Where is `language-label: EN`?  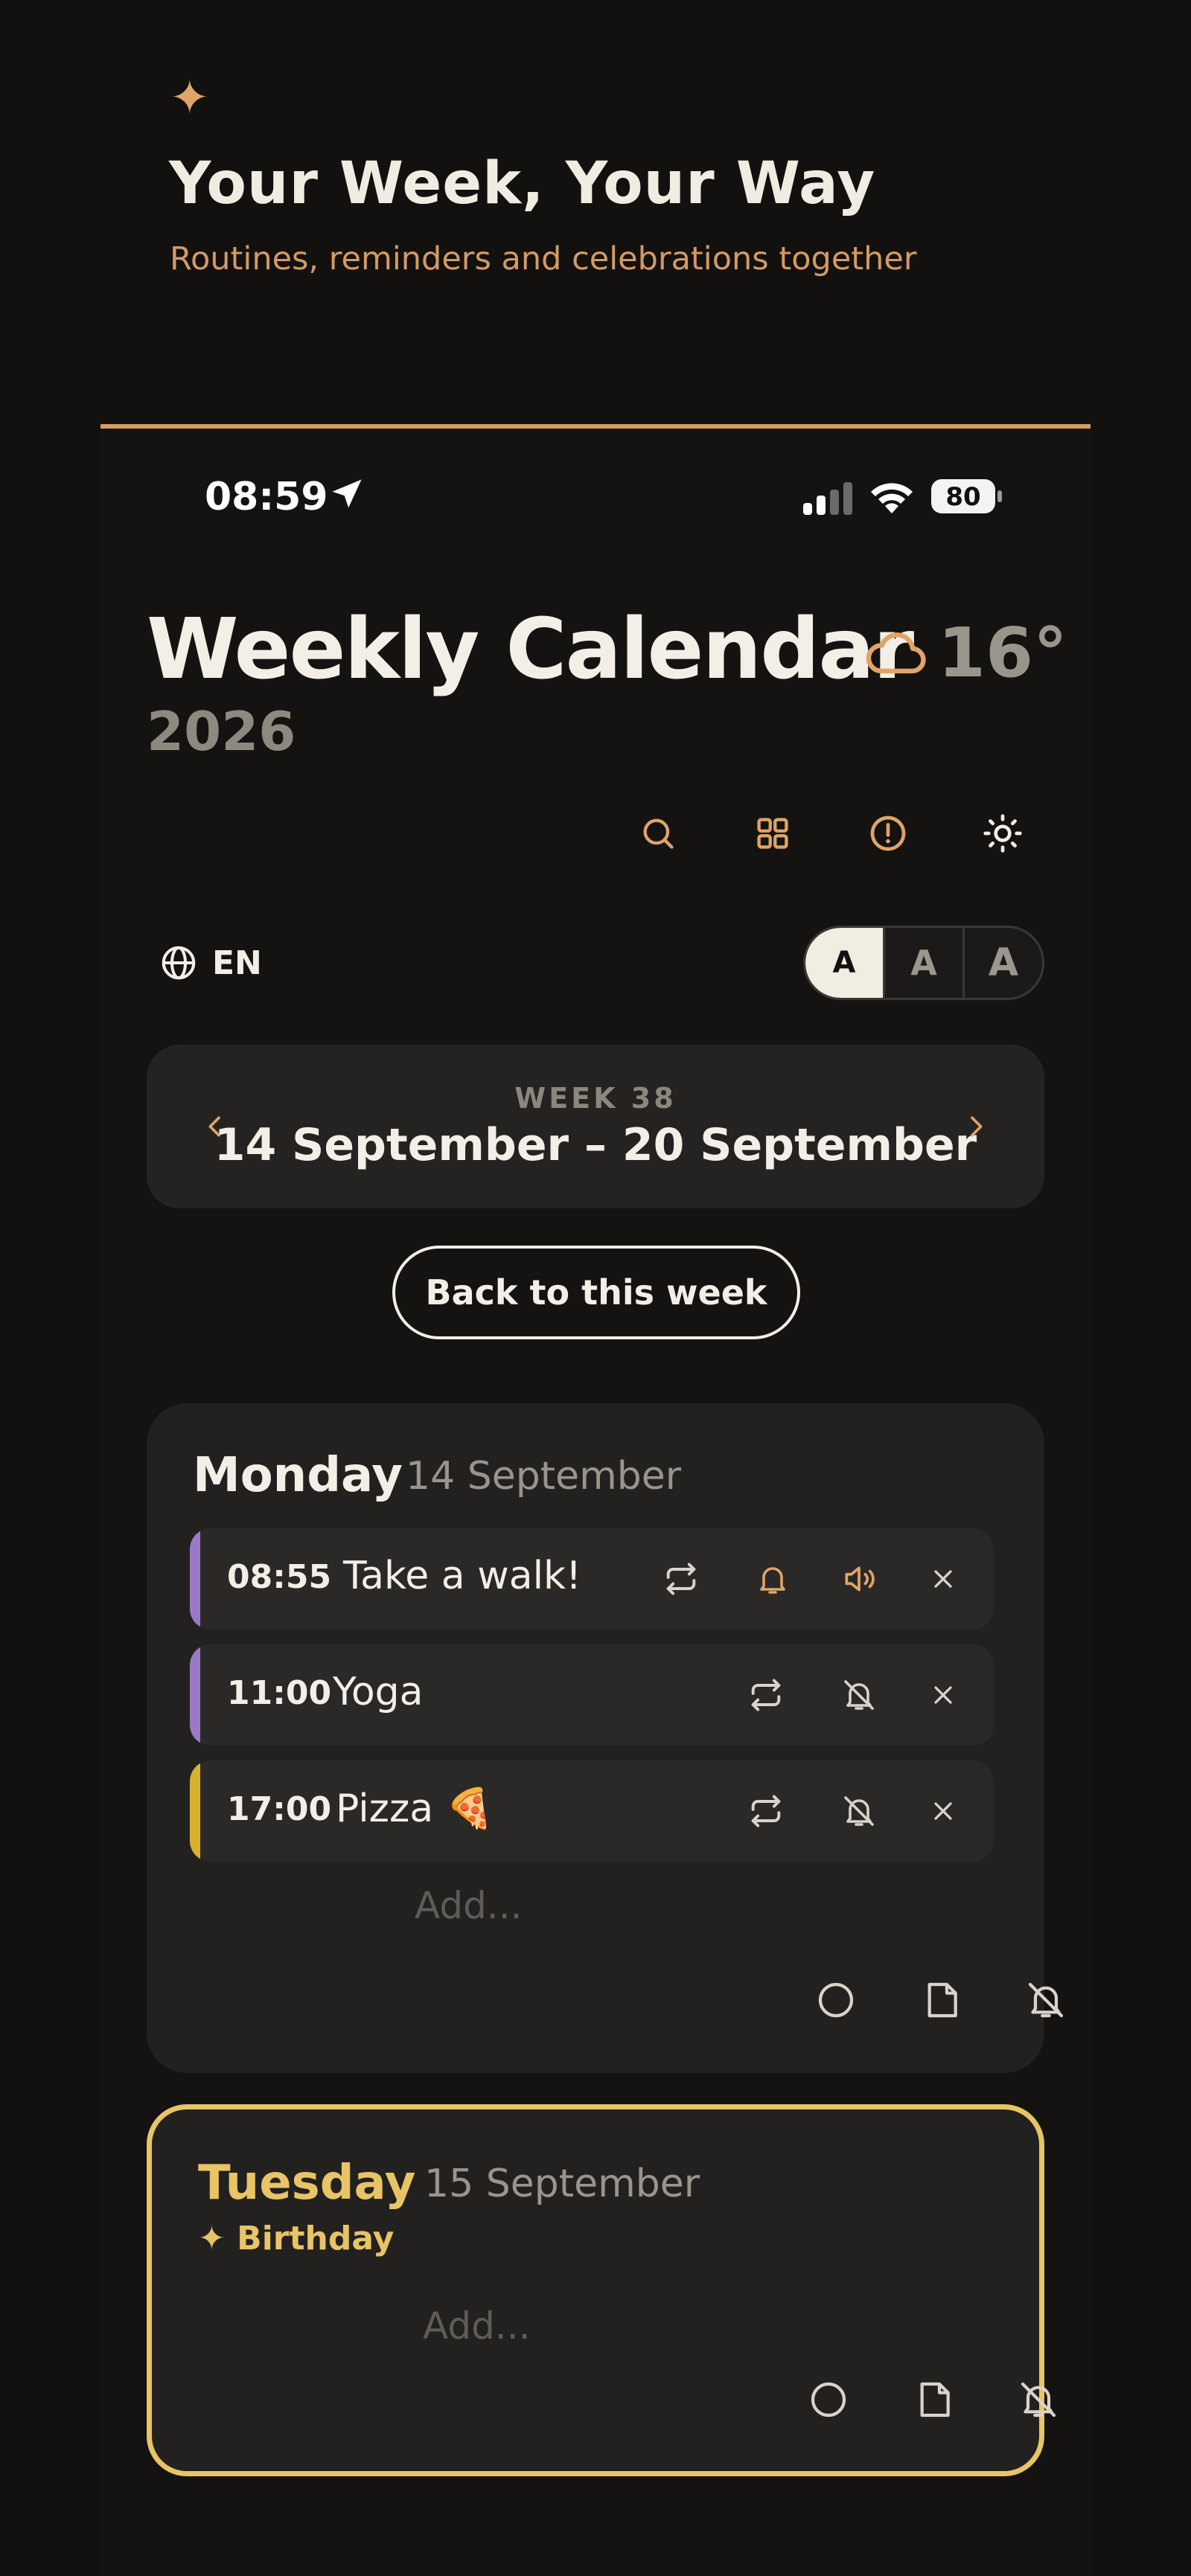 language-label: EN is located at coordinates (237, 963).